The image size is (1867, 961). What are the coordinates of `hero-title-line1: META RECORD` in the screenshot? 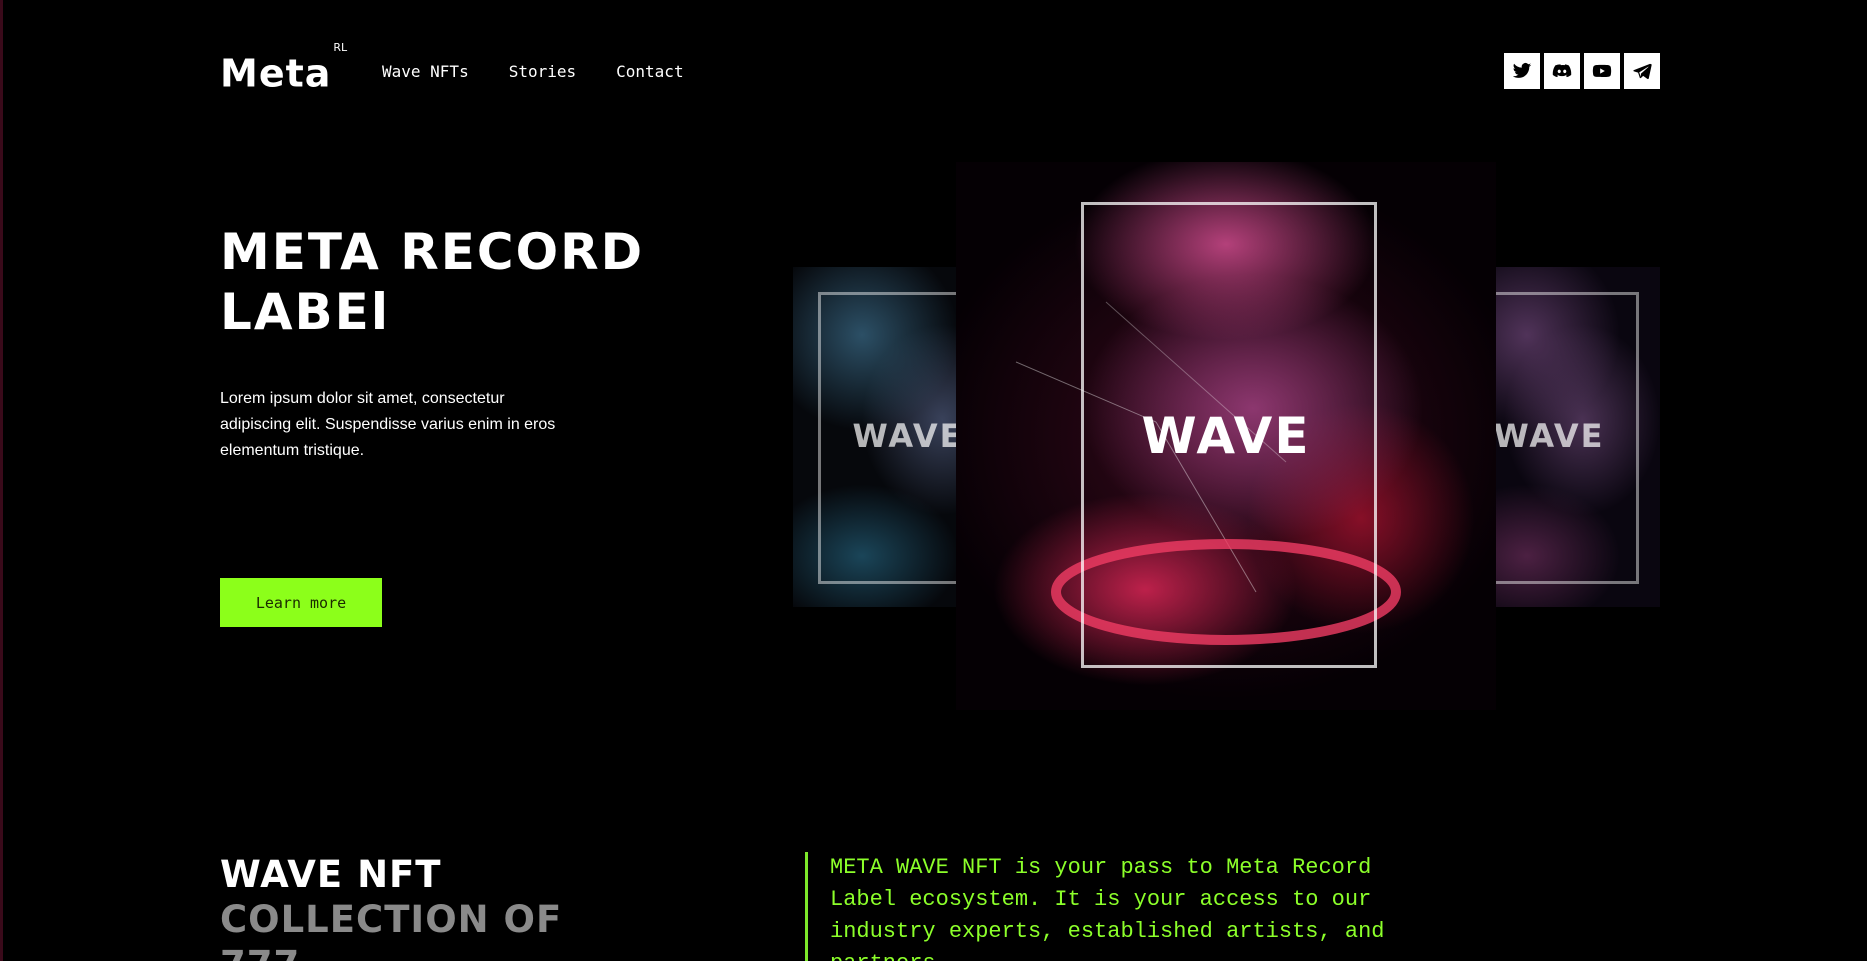 It's located at (432, 252).